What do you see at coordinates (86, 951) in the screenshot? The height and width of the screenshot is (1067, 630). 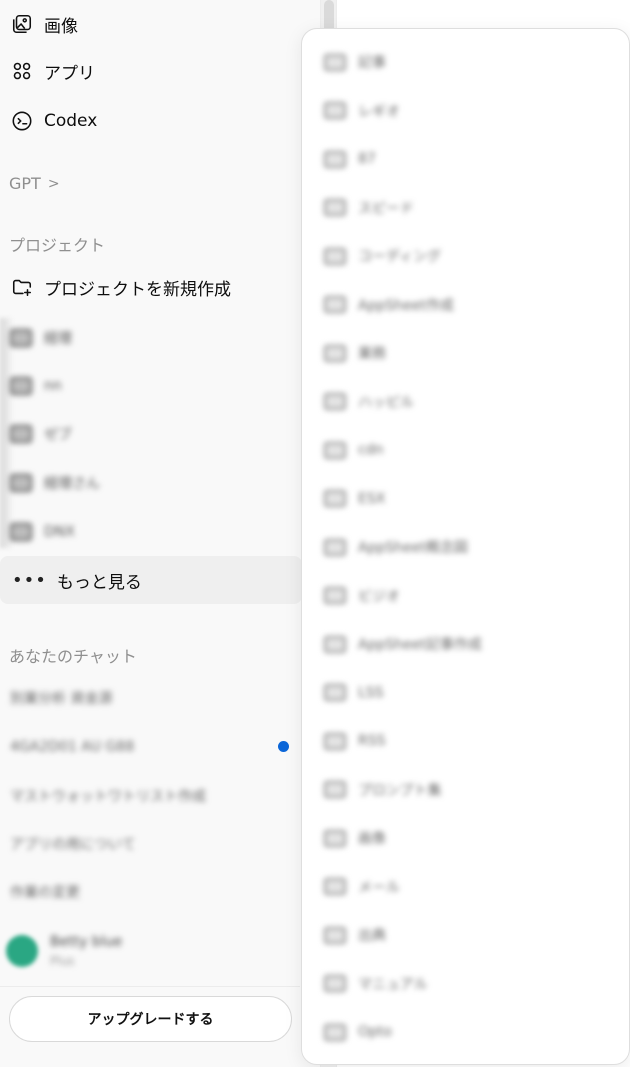 I see `profile-text: Betty blue Plus` at bounding box center [86, 951].